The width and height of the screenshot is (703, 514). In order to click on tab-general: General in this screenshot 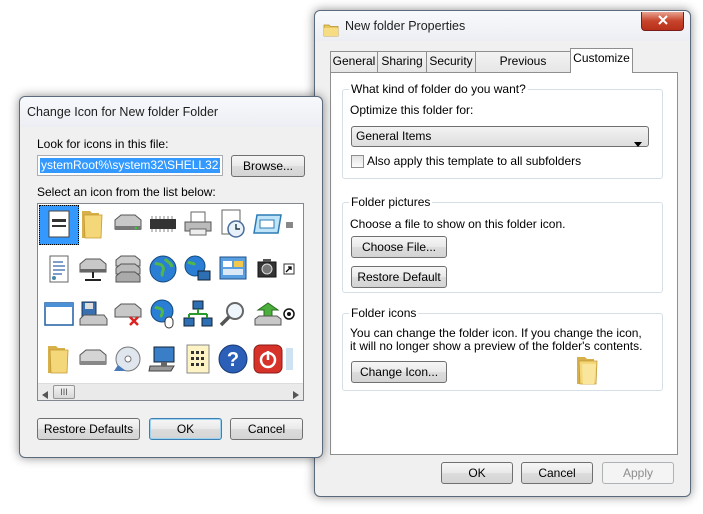, I will do `click(354, 61)`.